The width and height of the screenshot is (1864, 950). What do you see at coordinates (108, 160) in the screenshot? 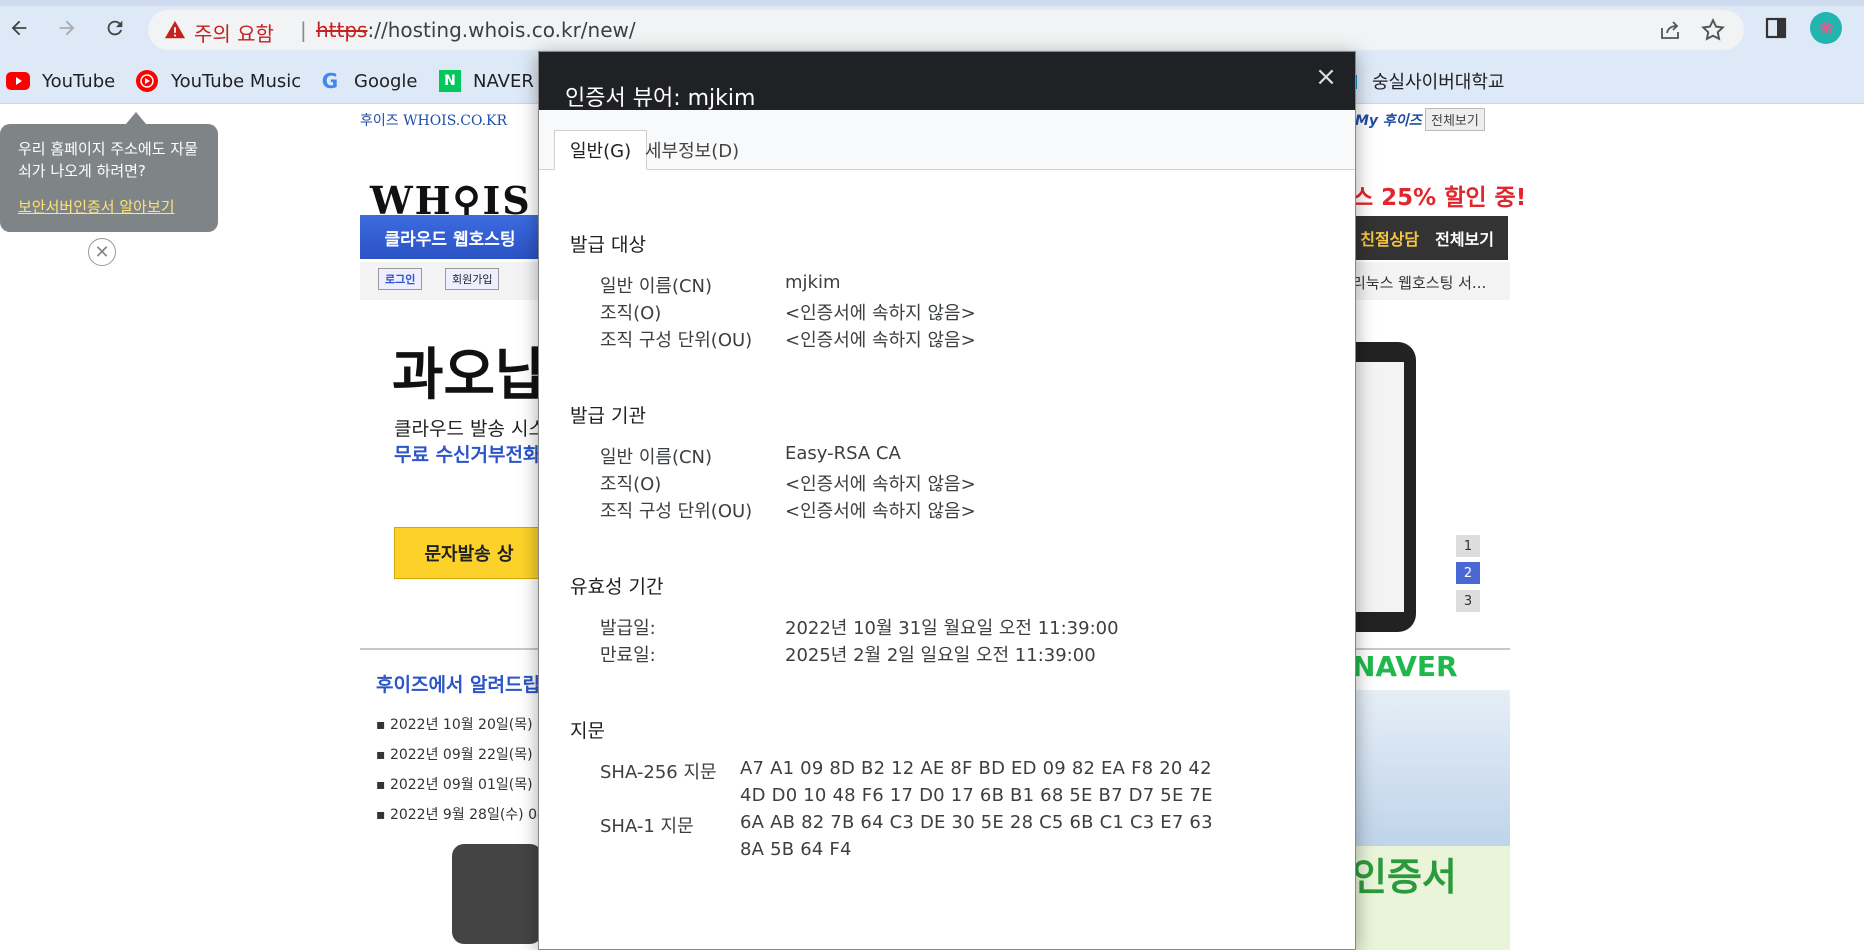
I see `tooltip-text: 우리 홈페이지 주소에도 자물쇠가 나오게 하려면?` at bounding box center [108, 160].